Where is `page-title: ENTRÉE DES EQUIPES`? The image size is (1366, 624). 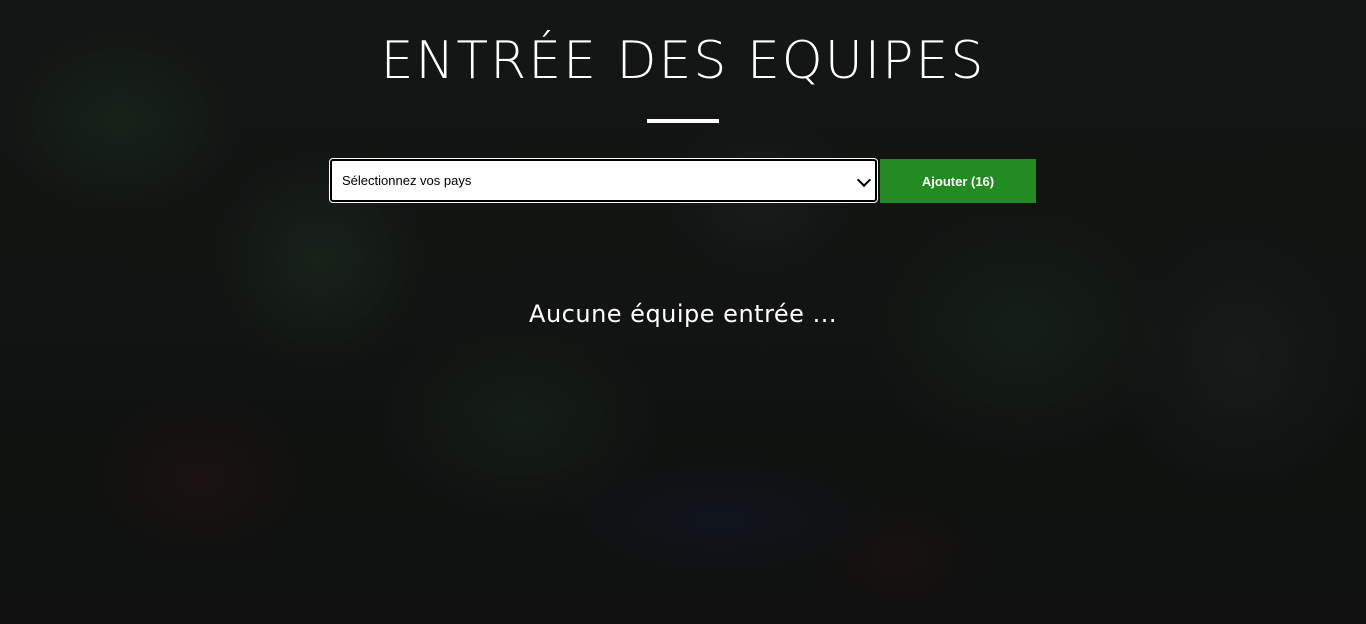
page-title: ENTRÉE DES EQUIPES is located at coordinates (683, 61).